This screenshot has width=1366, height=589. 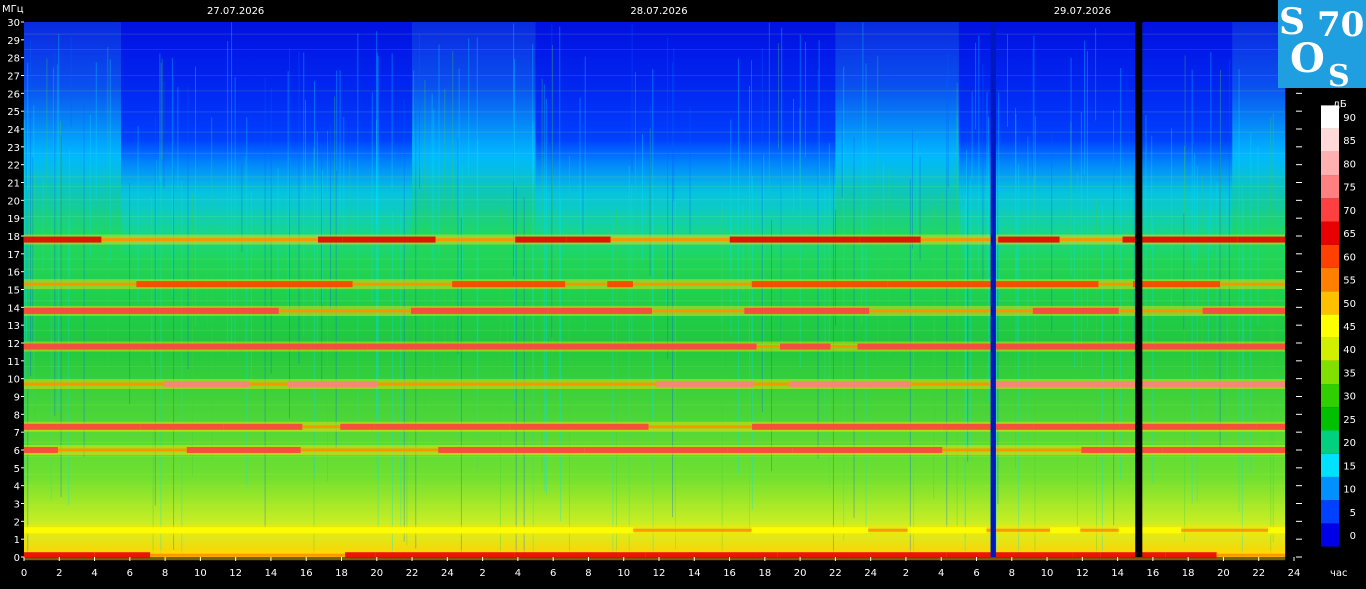 I want to click on date-label: 29.07.2026, so click(x=1082, y=11).